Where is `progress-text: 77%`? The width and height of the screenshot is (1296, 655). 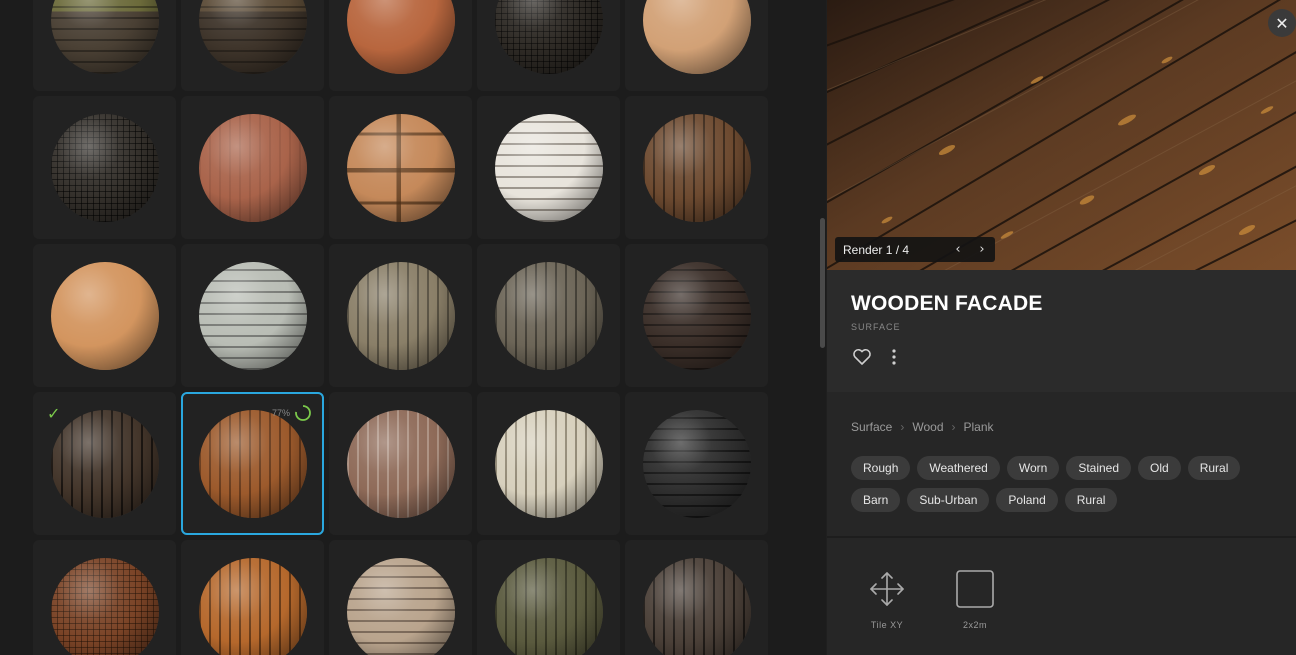 progress-text: 77% is located at coordinates (280, 413).